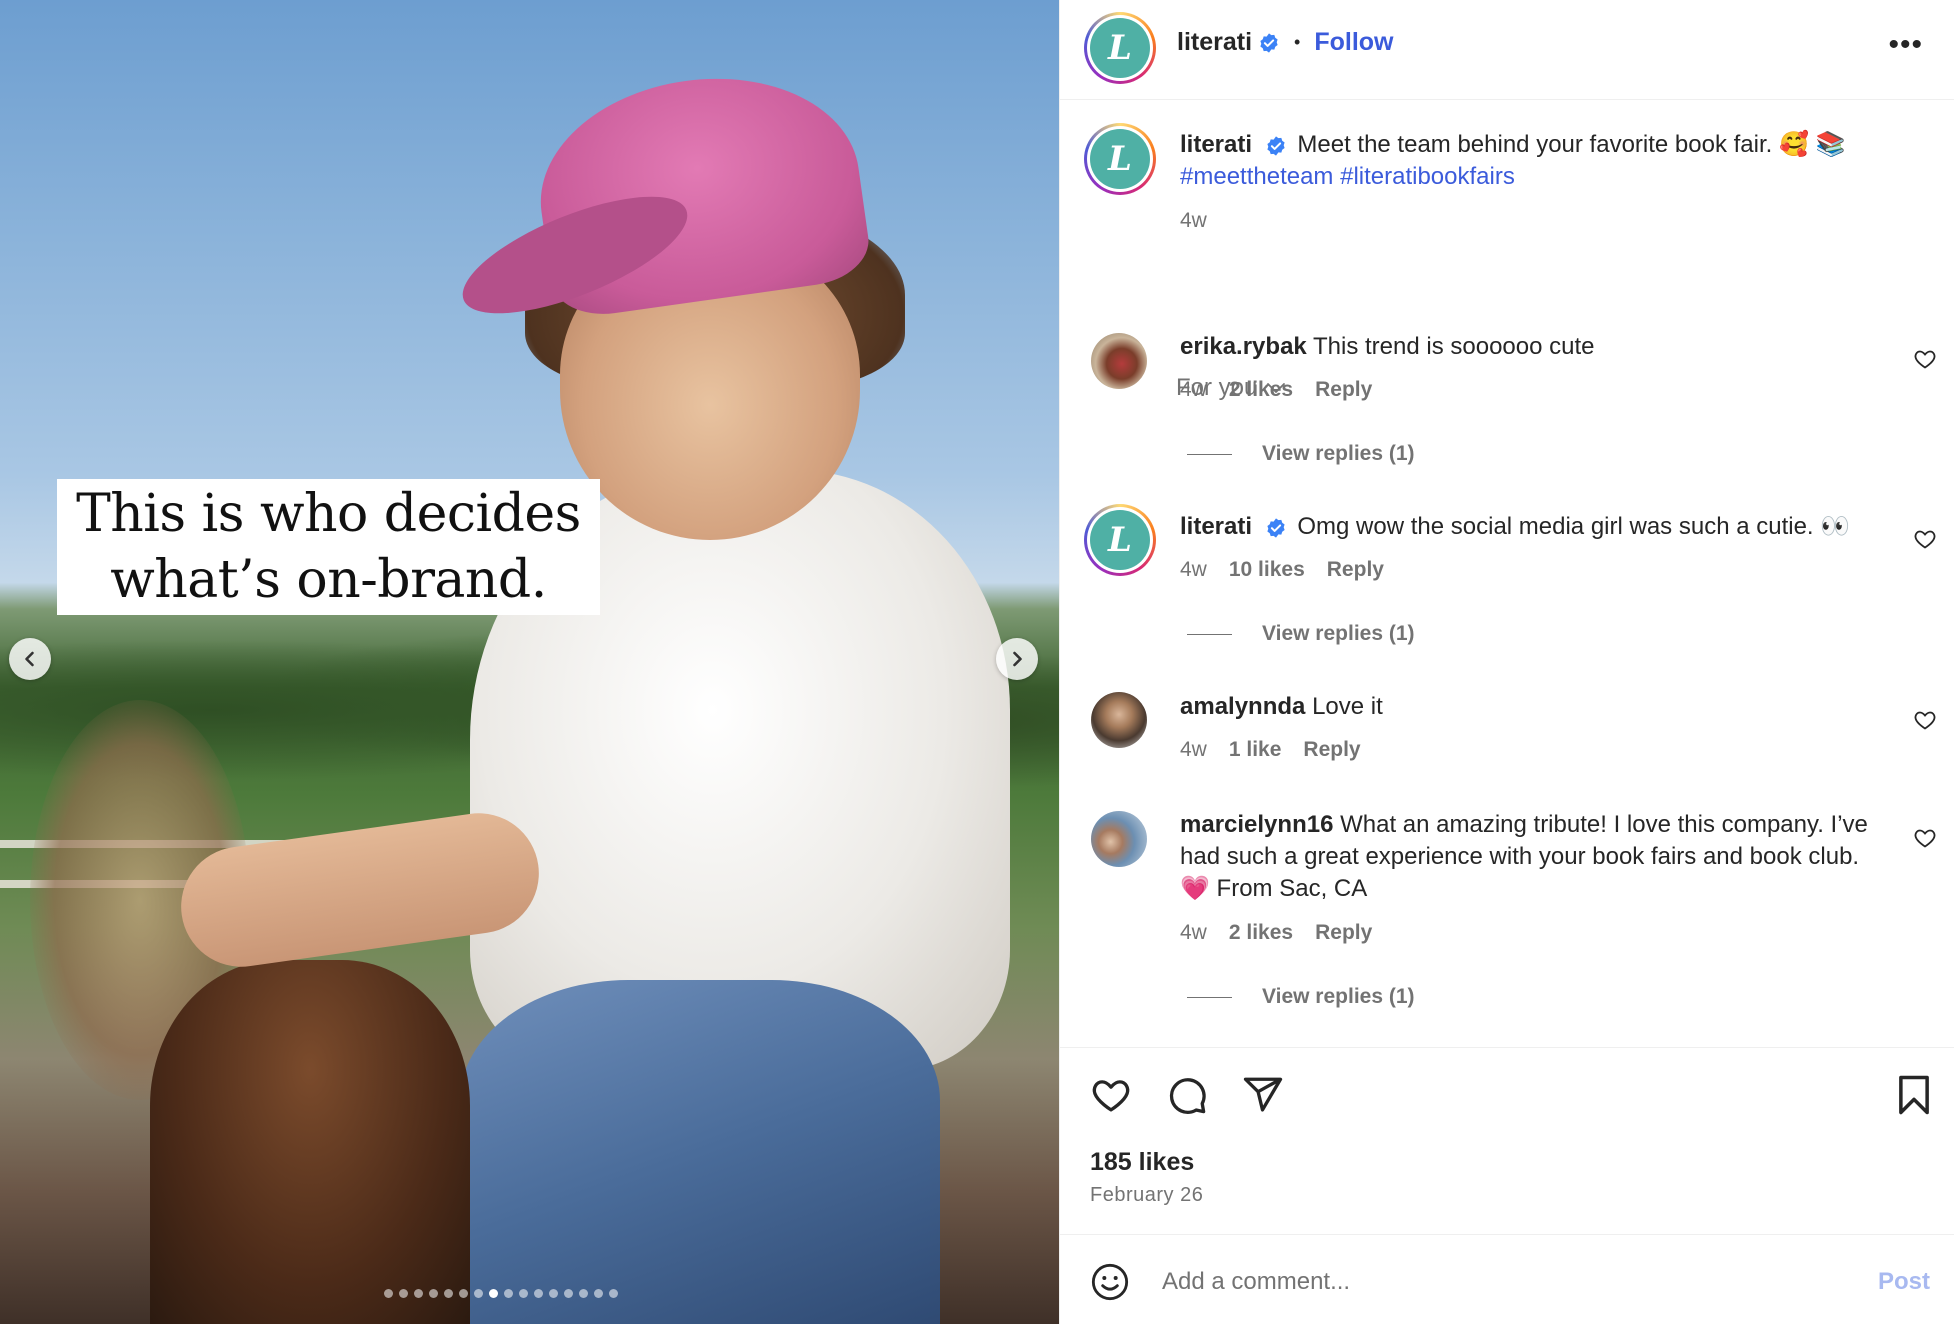 Image resolution: width=1954 pixels, height=1325 pixels. What do you see at coordinates (1347, 706) in the screenshot?
I see `comment-text: Love it` at bounding box center [1347, 706].